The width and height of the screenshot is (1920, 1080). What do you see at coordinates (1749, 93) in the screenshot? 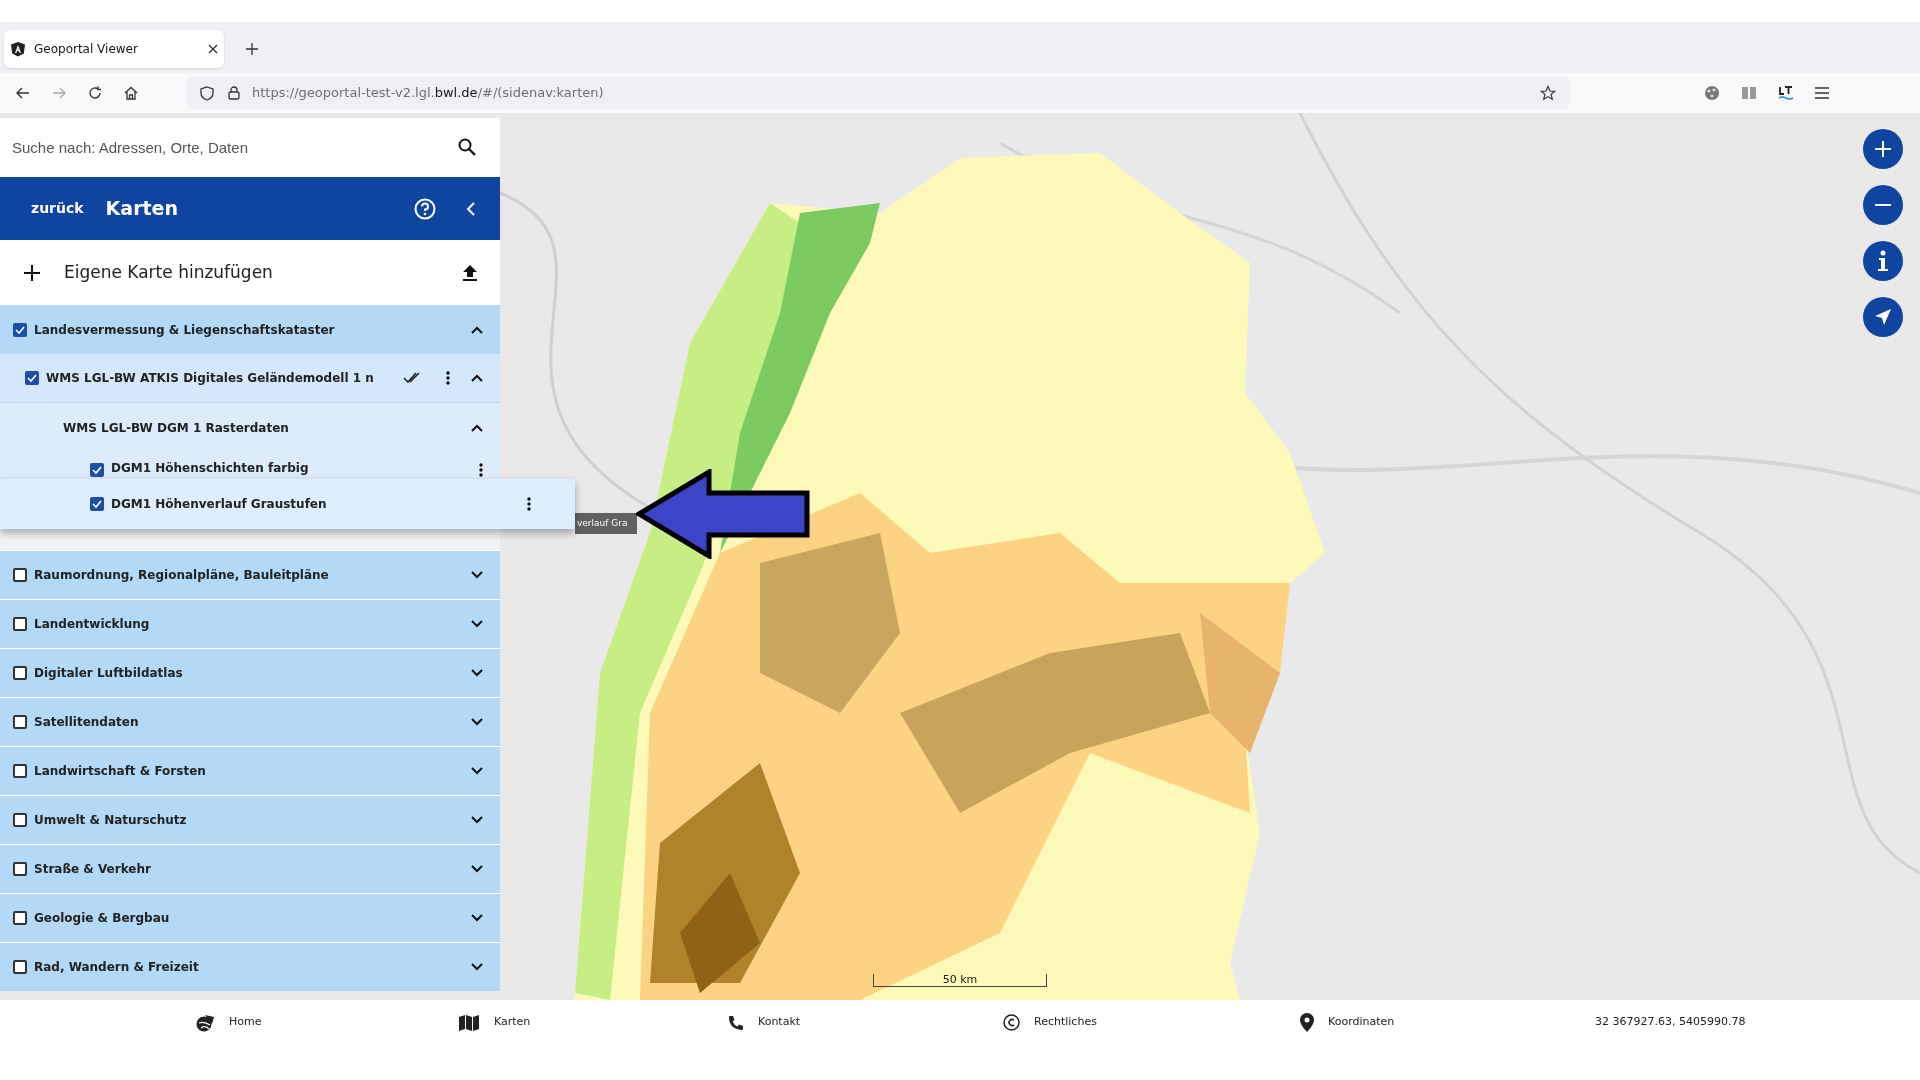
I see `reader-icon` at bounding box center [1749, 93].